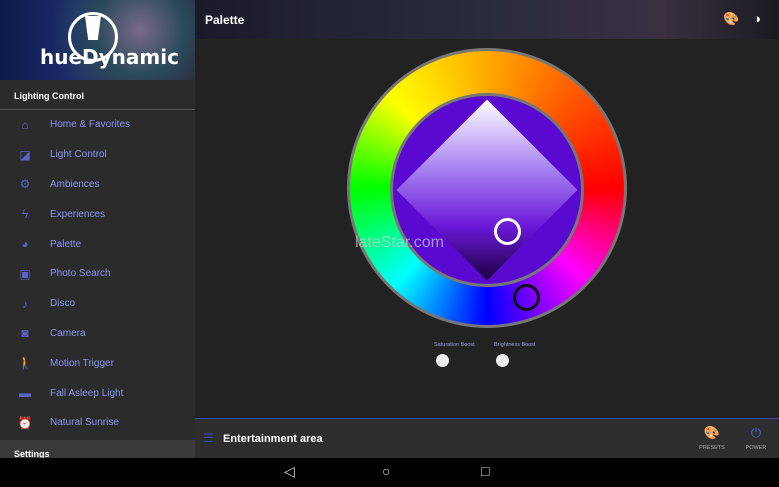  What do you see at coordinates (25, 422) in the screenshot?
I see `alarm-icon: ⏰` at bounding box center [25, 422].